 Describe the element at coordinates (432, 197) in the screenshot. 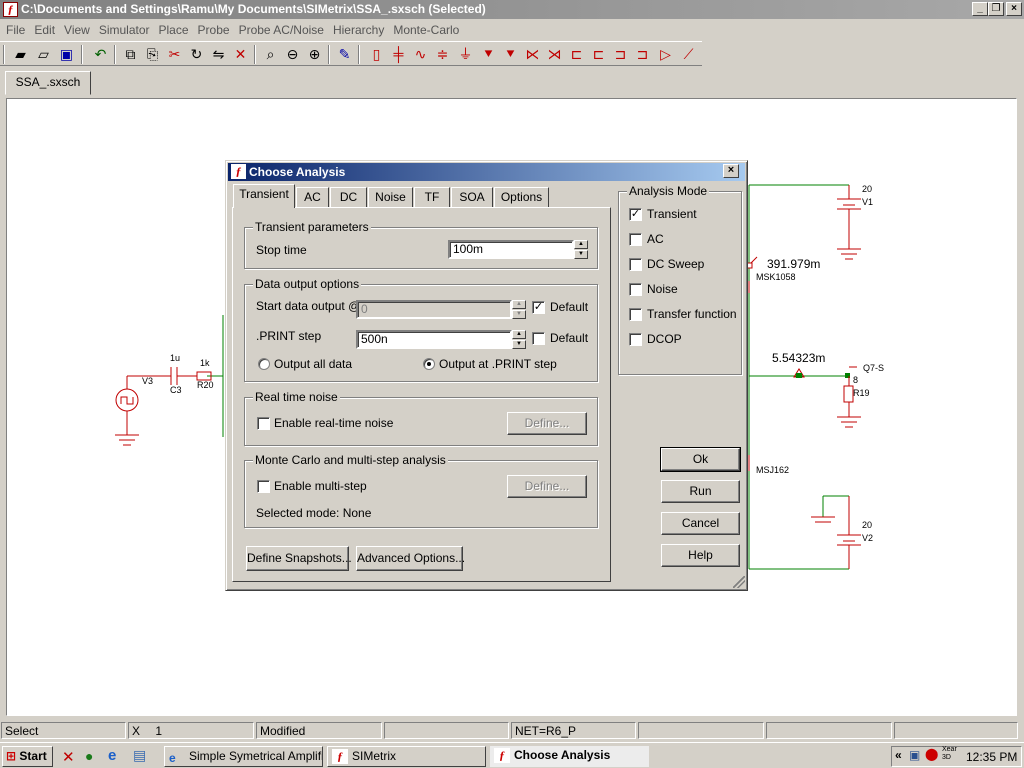

I see `tab-tf: TF` at that location.